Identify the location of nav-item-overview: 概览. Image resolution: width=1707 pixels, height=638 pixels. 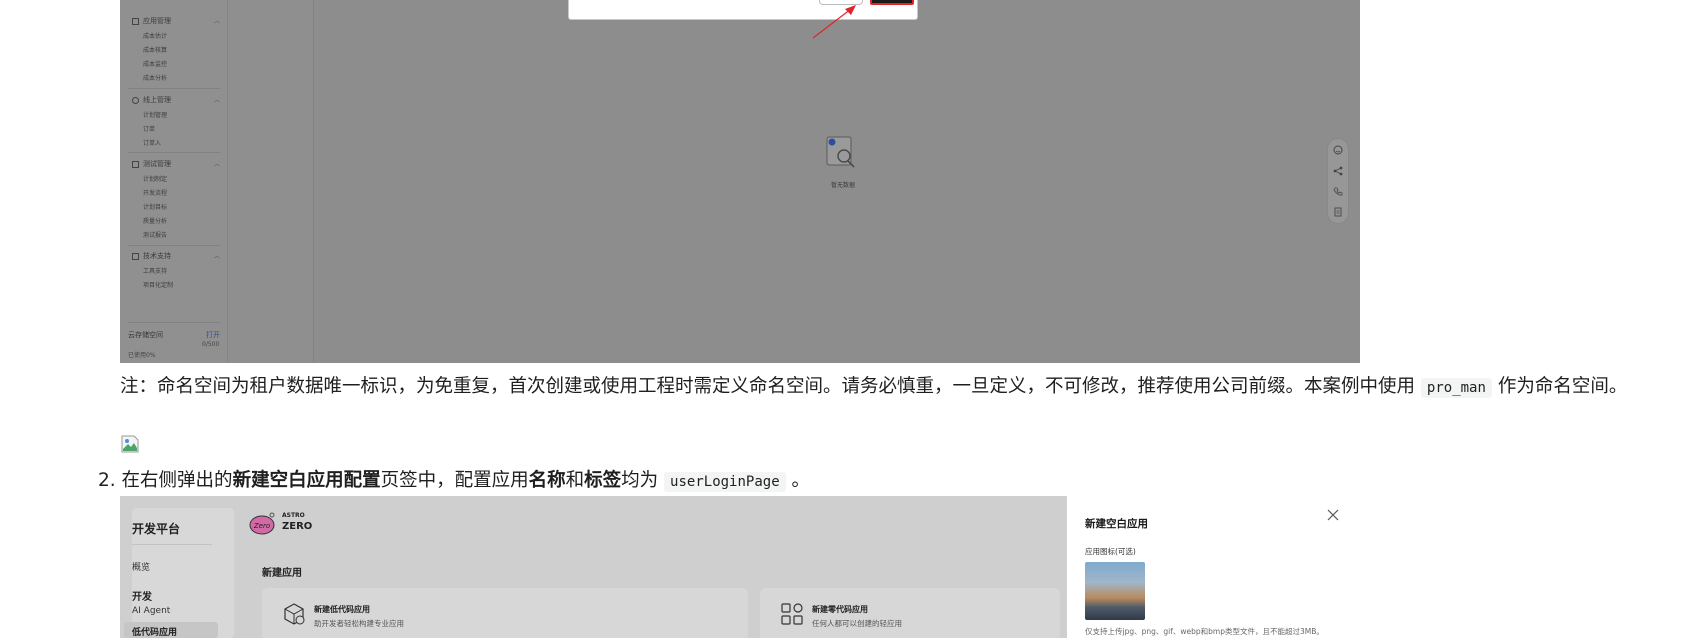
(141, 566).